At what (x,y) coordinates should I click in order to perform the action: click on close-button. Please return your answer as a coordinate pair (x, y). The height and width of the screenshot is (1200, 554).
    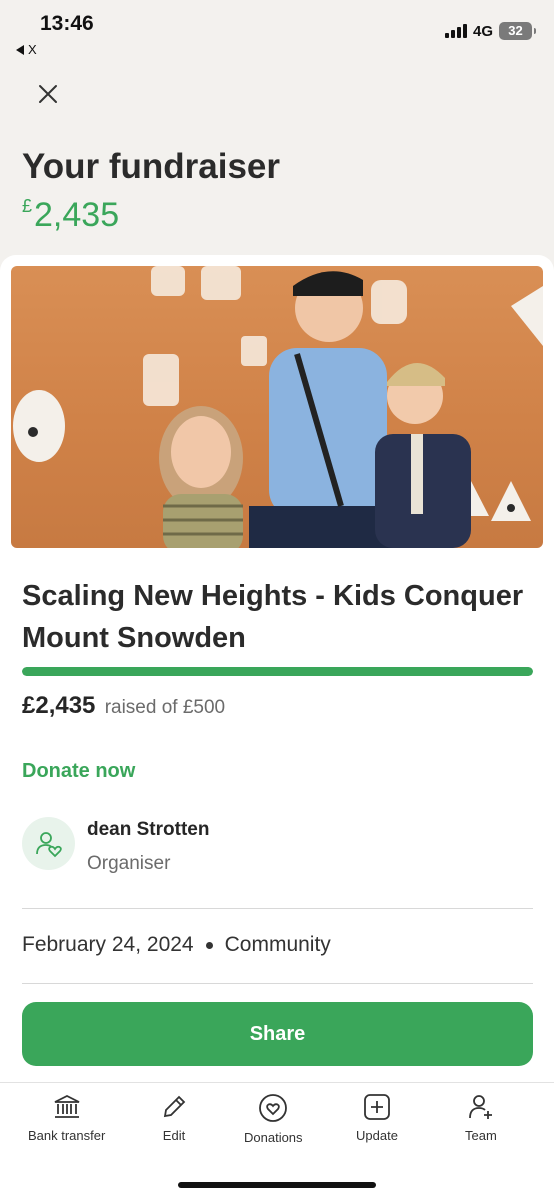
    Looking at the image, I should click on (48, 94).